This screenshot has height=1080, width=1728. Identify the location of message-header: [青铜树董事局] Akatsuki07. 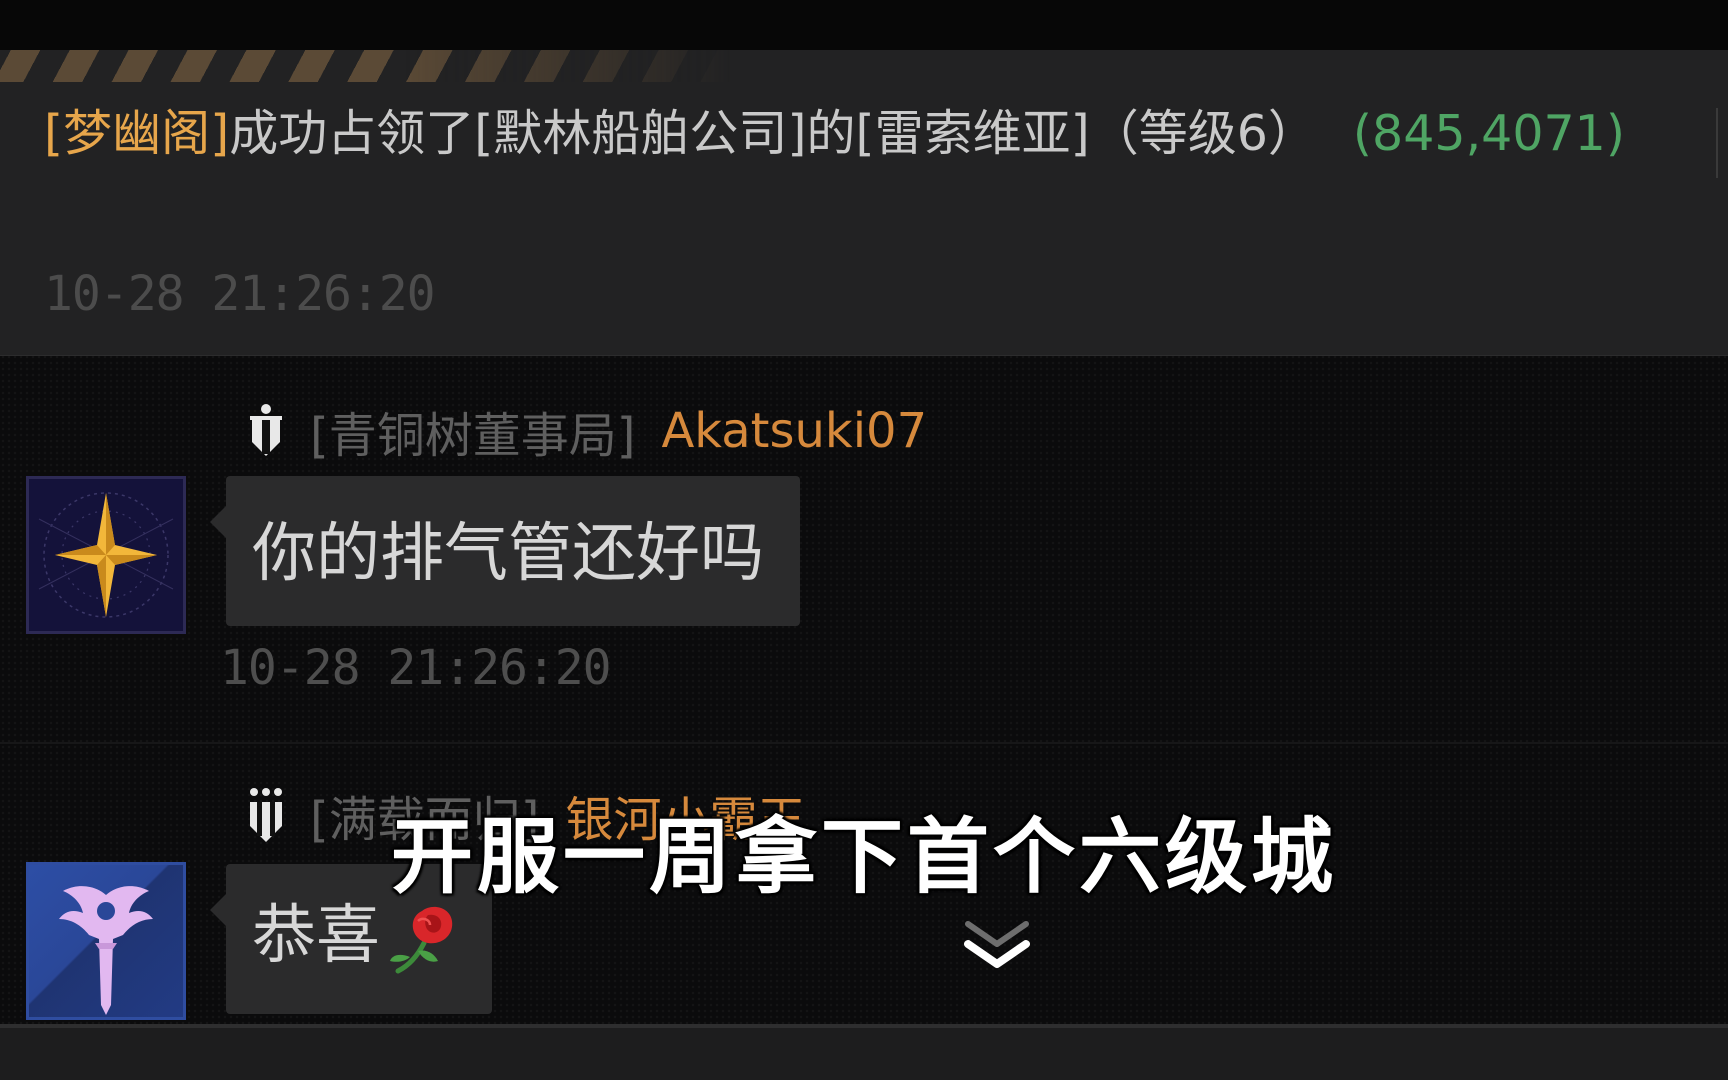
(586, 431).